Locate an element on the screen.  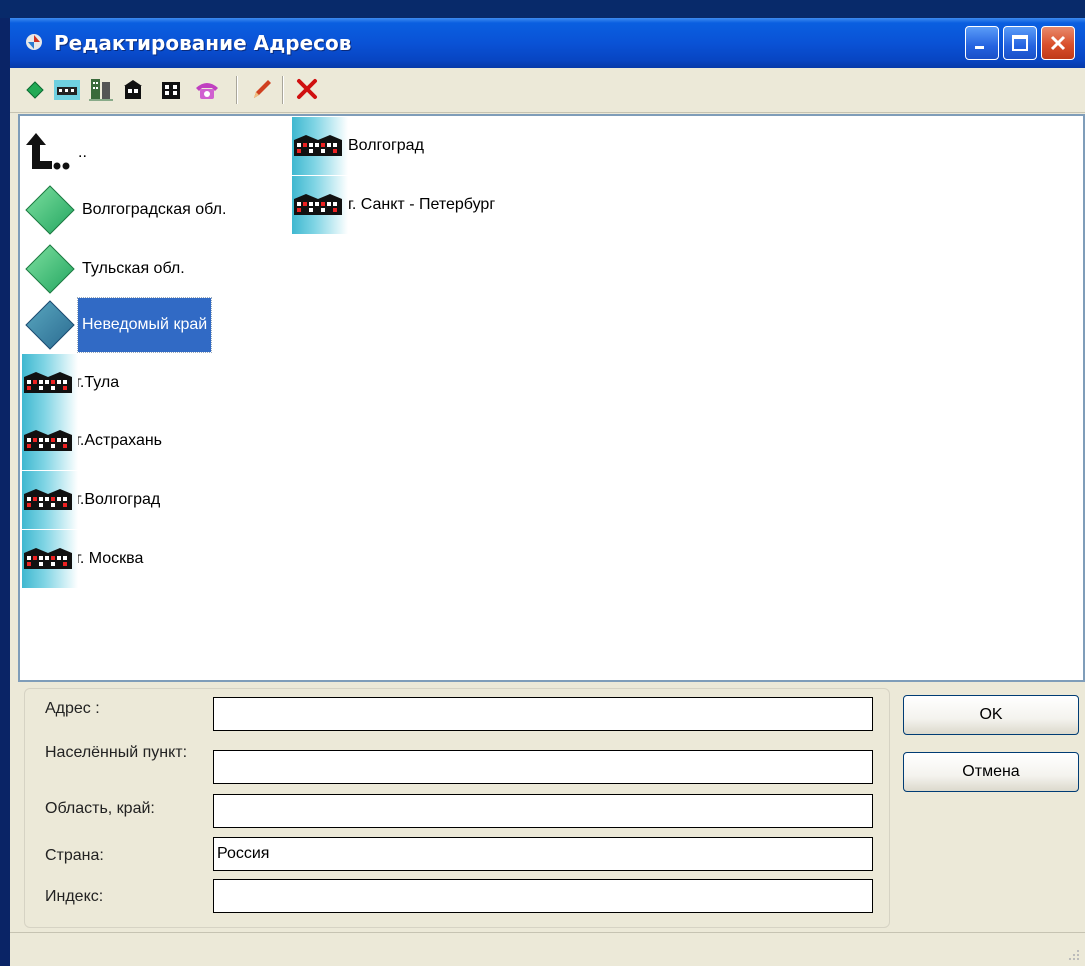
edit-icon is located at coordinates (261, 90).